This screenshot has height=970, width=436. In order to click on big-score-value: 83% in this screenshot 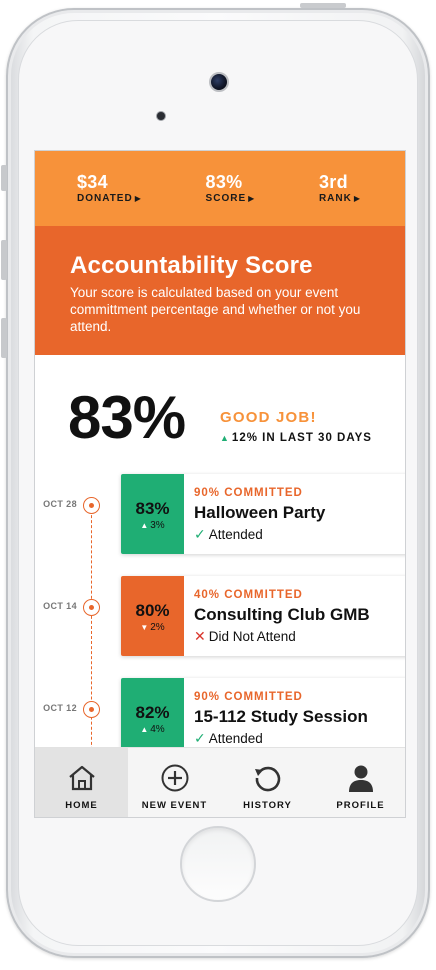, I will do `click(127, 417)`.